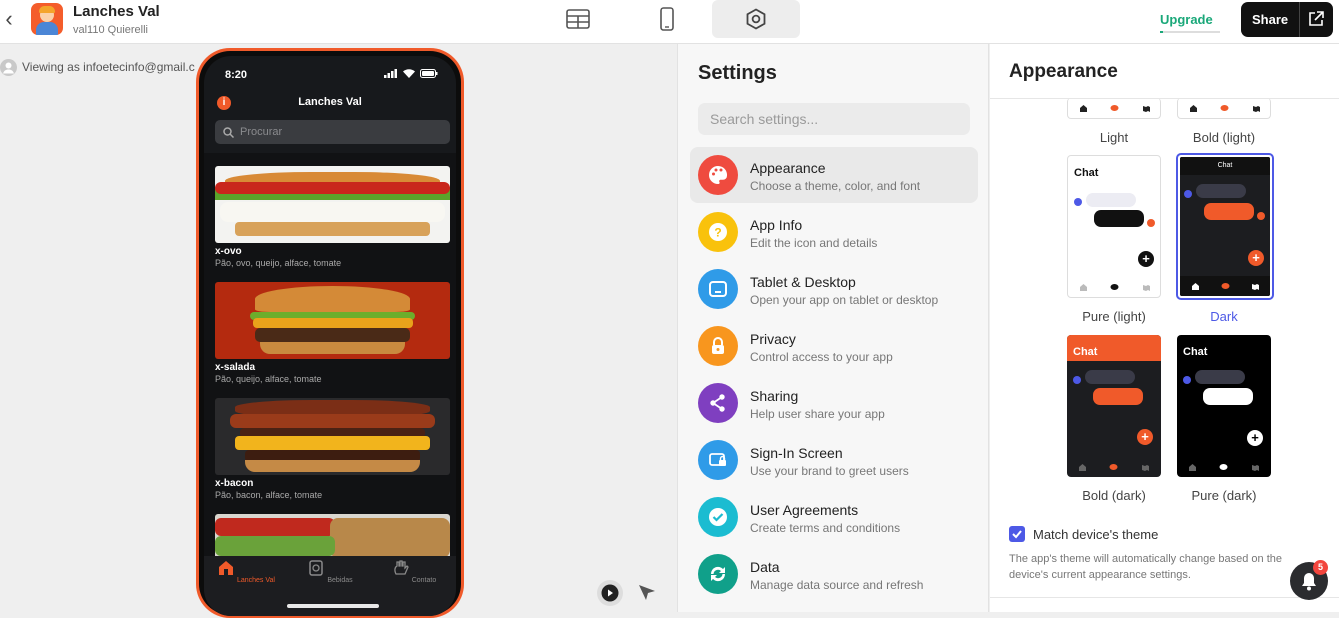 This screenshot has width=1339, height=618. I want to click on layout-view-button, so click(578, 19).